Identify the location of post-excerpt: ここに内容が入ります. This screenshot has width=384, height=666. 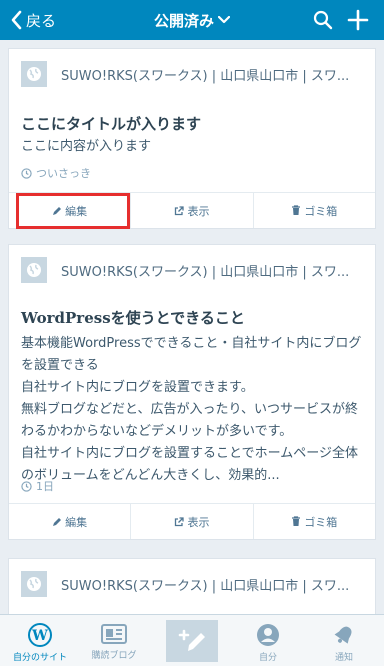
(192, 147).